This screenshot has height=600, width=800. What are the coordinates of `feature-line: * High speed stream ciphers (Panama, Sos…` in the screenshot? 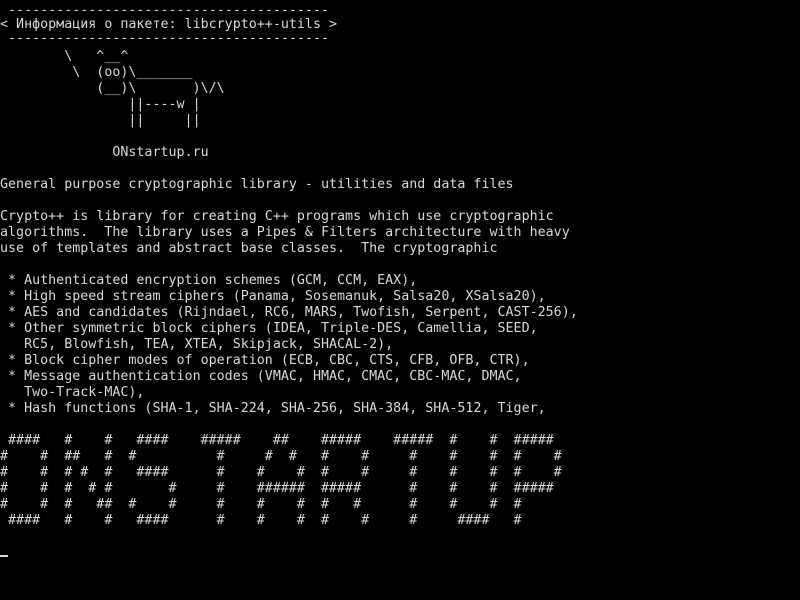 It's located at (273, 296).